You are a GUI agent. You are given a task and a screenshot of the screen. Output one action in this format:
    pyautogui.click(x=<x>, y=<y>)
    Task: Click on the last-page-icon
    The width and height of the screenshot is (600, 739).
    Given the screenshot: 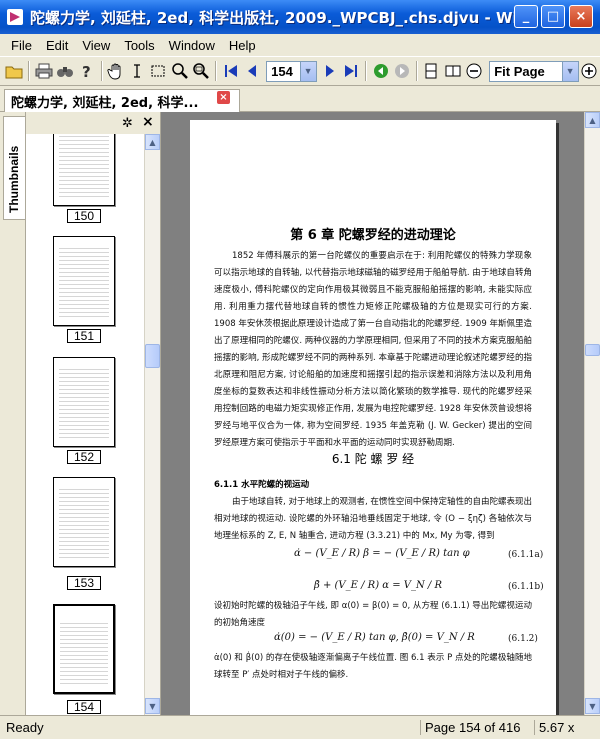 What is the action you would take?
    pyautogui.click(x=351, y=71)
    